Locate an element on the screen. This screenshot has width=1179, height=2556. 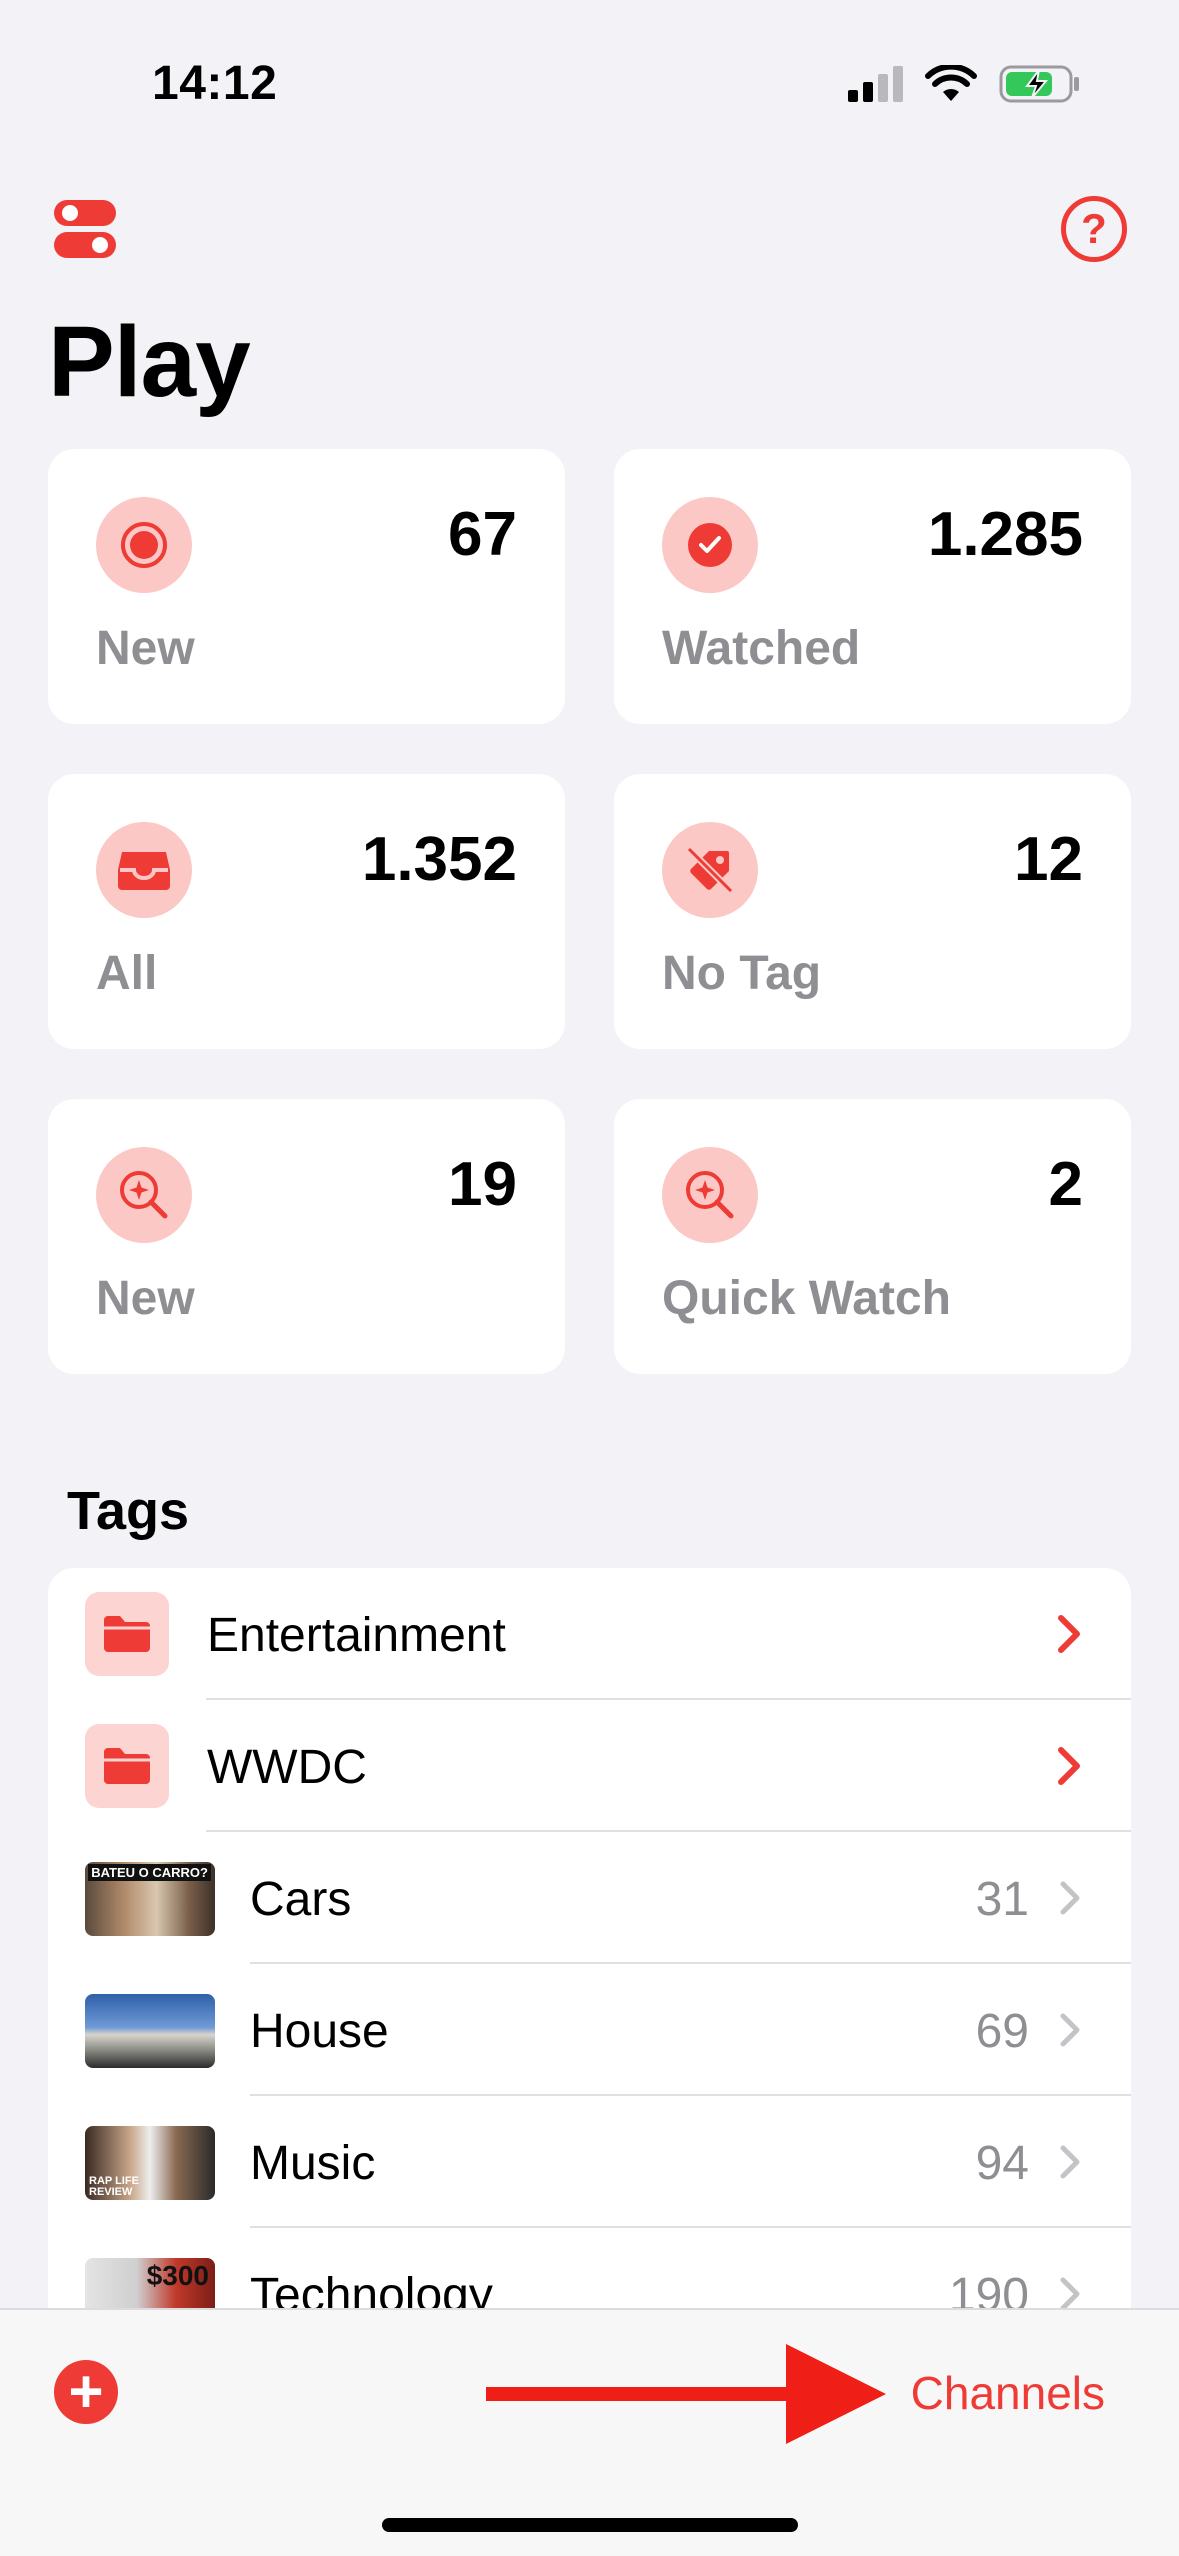
card-quick-watch: 2 Quick Watch is located at coordinates (872, 1236).